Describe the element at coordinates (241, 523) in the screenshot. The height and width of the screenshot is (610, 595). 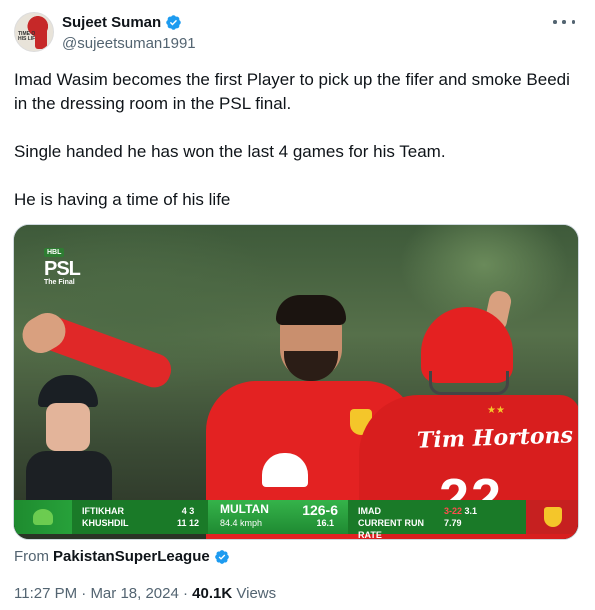
I see `ball-speed: 84.4 kmph` at that location.